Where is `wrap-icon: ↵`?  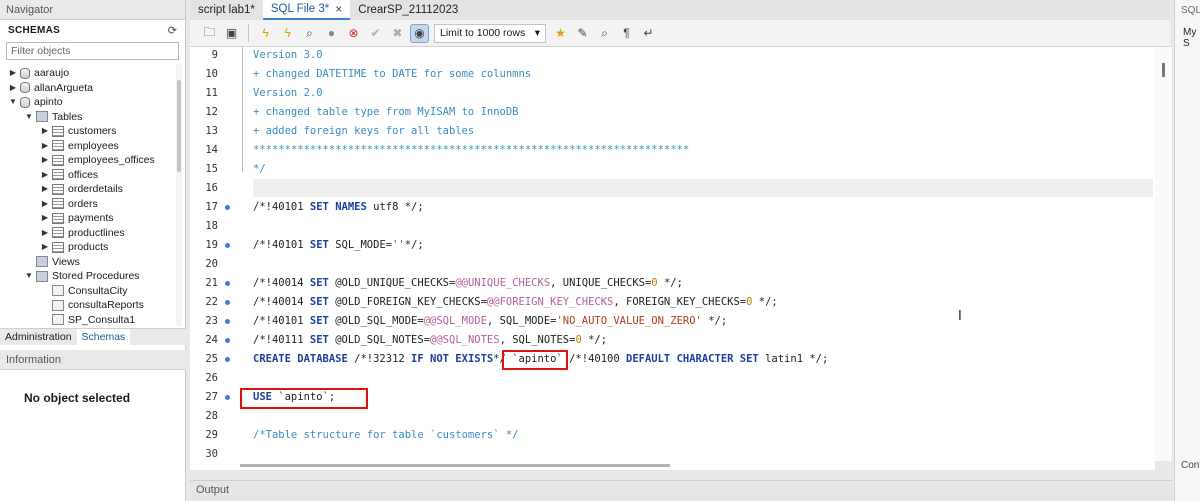 wrap-icon: ↵ is located at coordinates (648, 33).